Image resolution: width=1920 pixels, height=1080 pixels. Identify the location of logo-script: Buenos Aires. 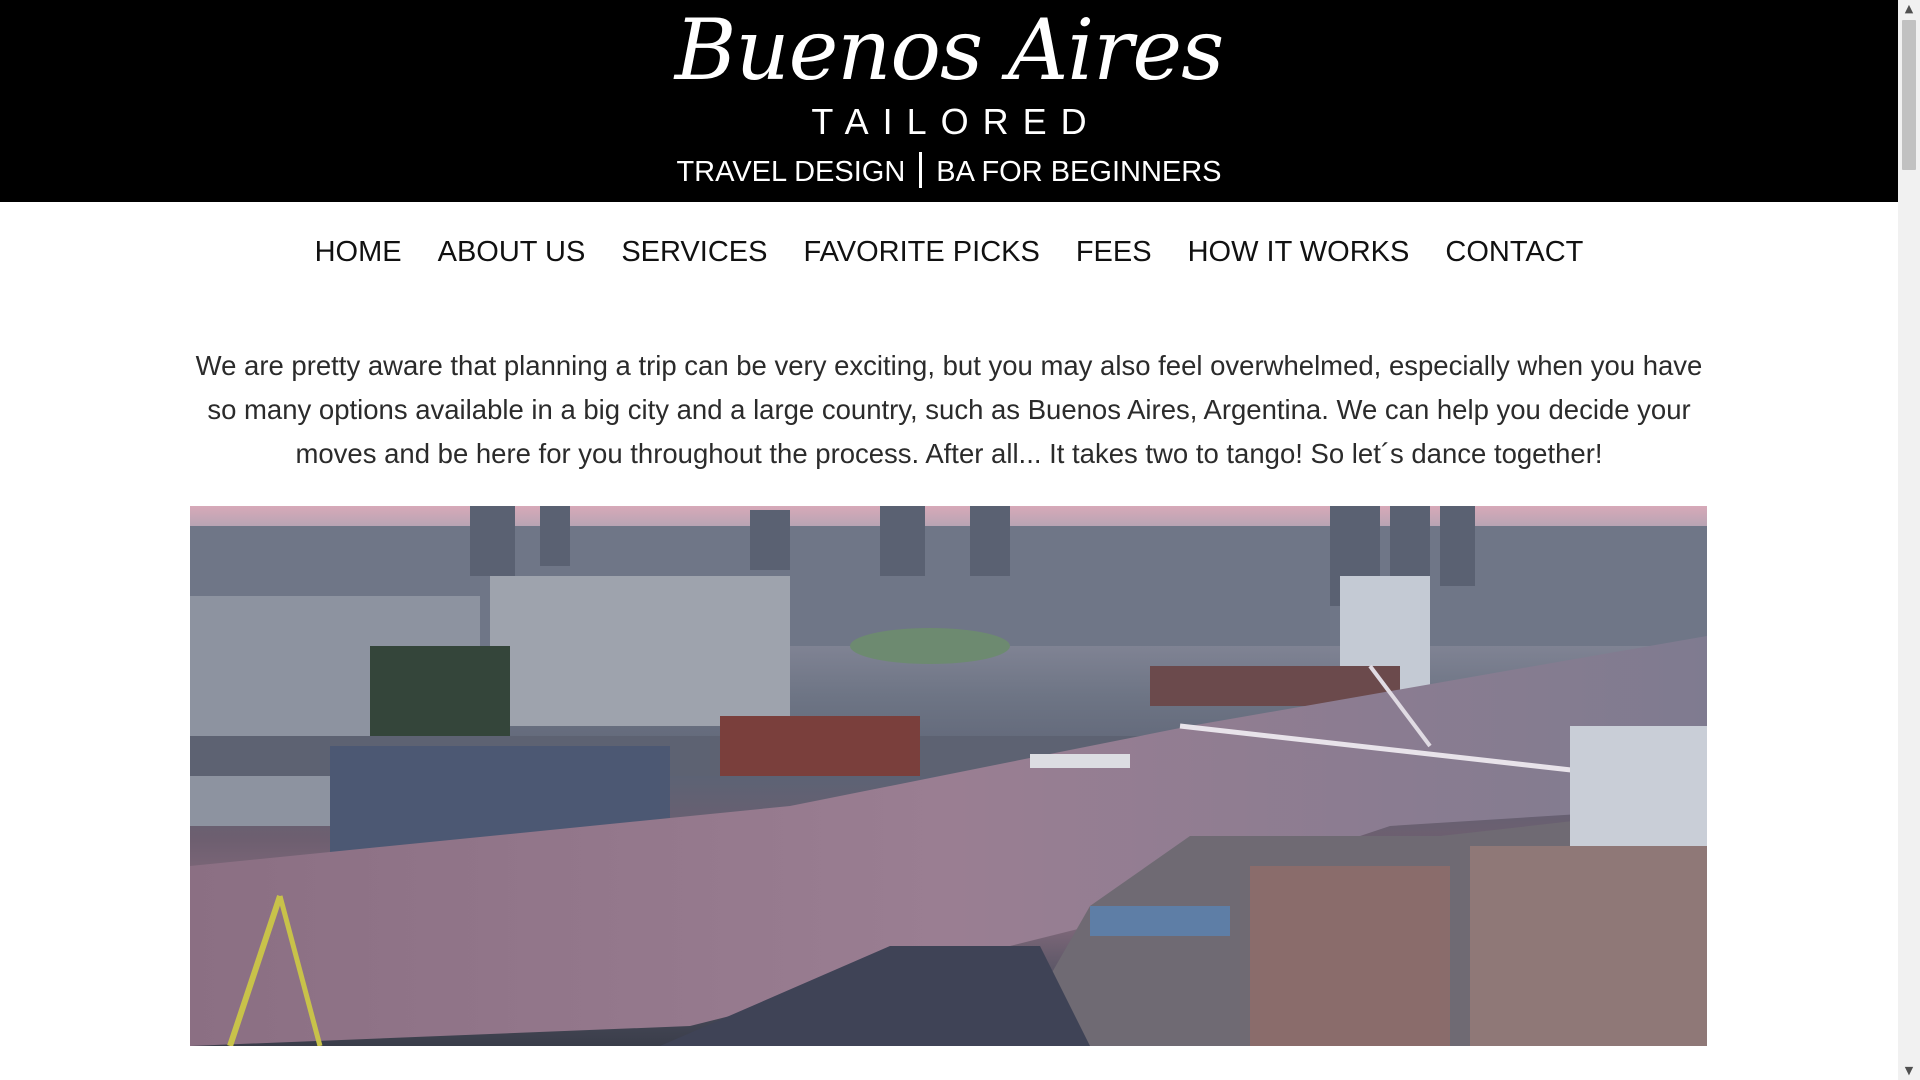
(949, 50).